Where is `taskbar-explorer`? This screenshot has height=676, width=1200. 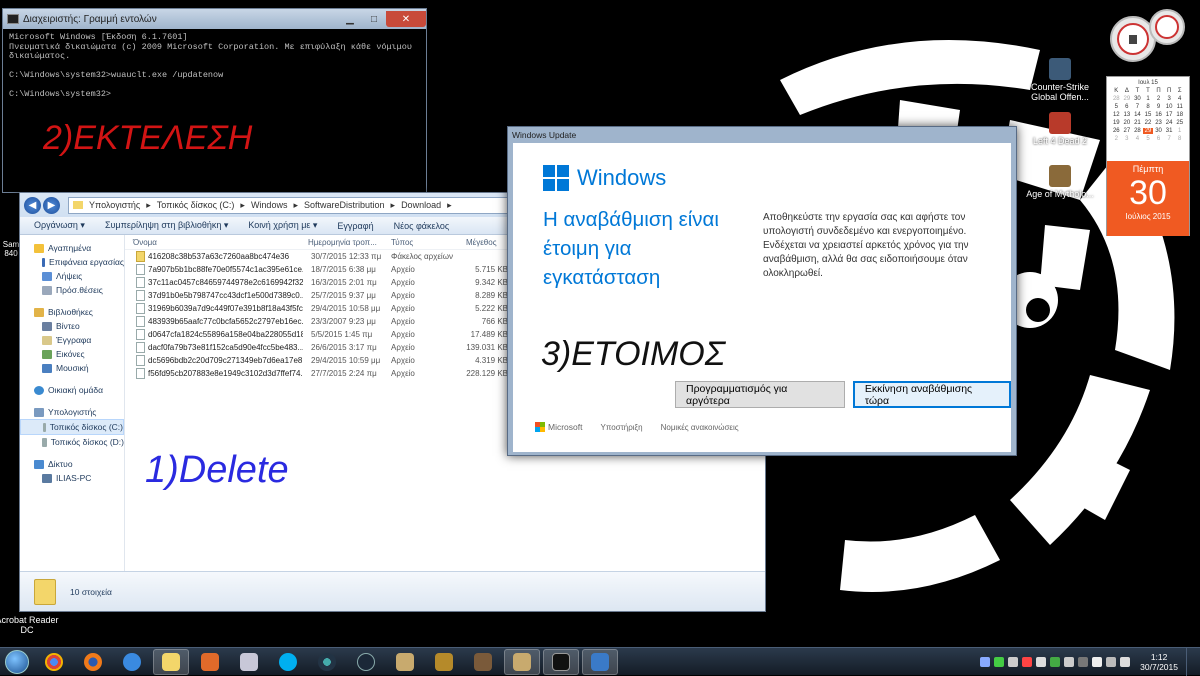
taskbar-explorer is located at coordinates (170, 661).